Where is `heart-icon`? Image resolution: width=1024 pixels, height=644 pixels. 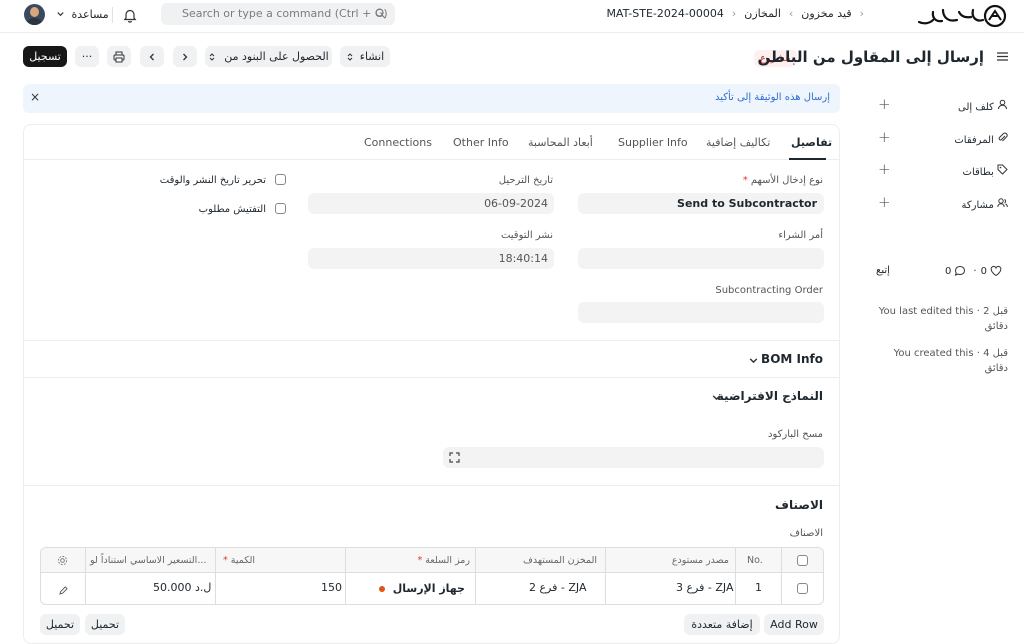 heart-icon is located at coordinates (996, 271).